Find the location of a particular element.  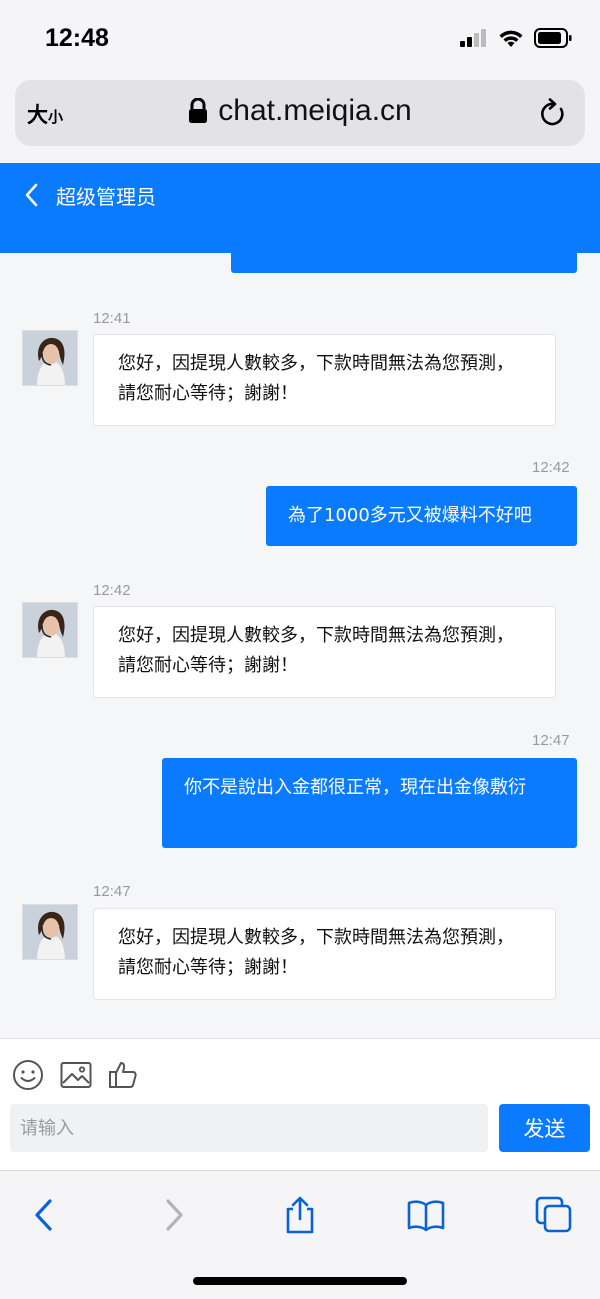

outgoing-message-bubble: 為了1000多元又被爆料不好吧 is located at coordinates (421, 516).